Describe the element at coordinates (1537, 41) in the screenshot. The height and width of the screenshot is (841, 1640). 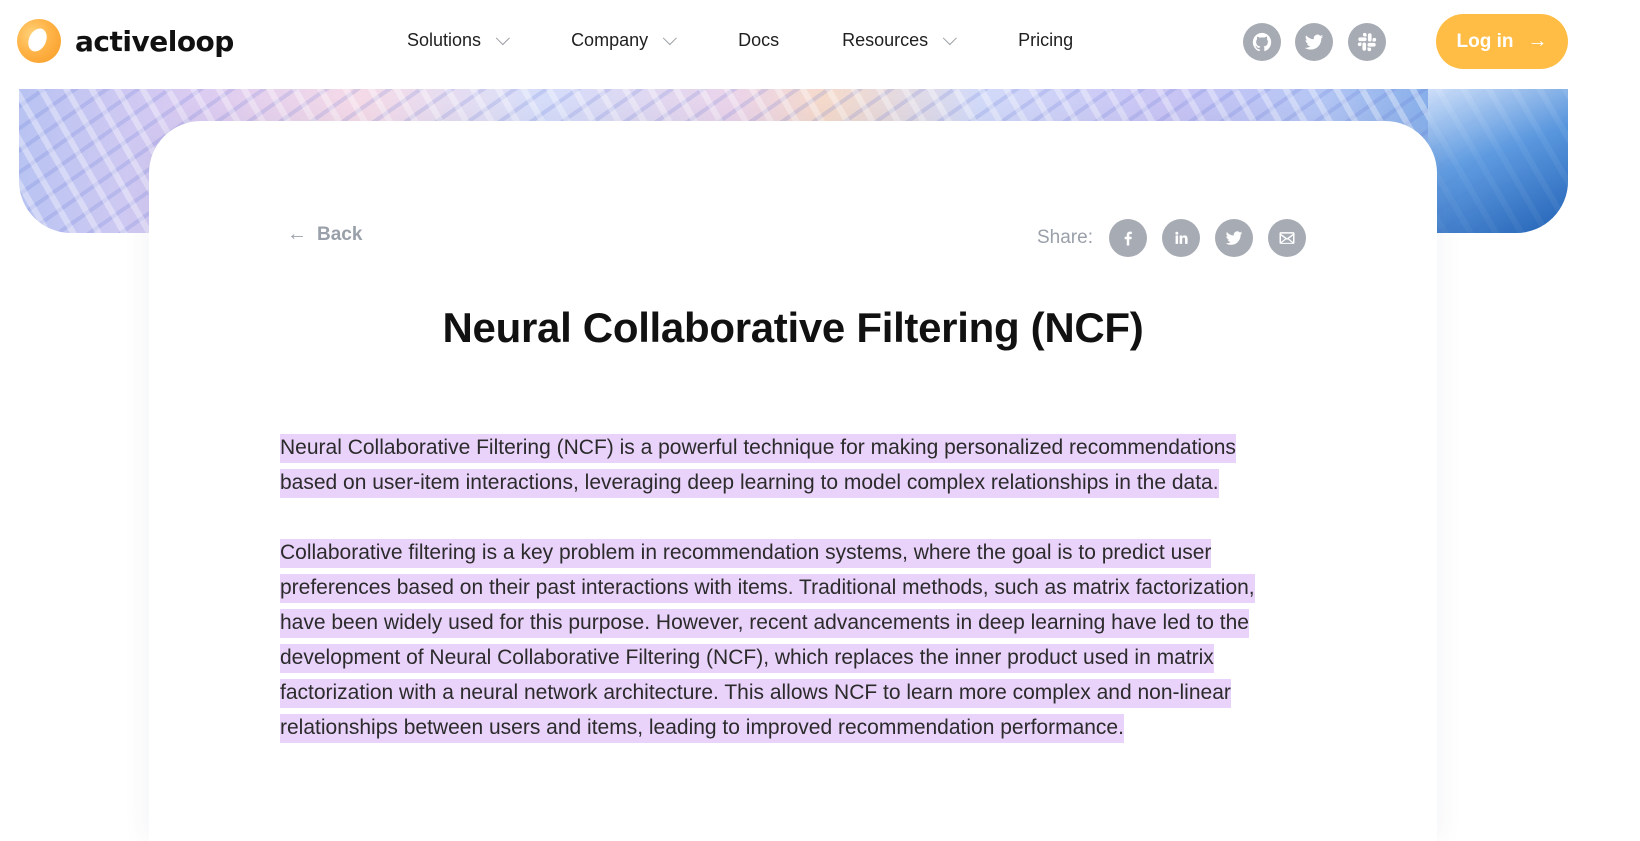
I see `arrow-right-icon: →` at that location.